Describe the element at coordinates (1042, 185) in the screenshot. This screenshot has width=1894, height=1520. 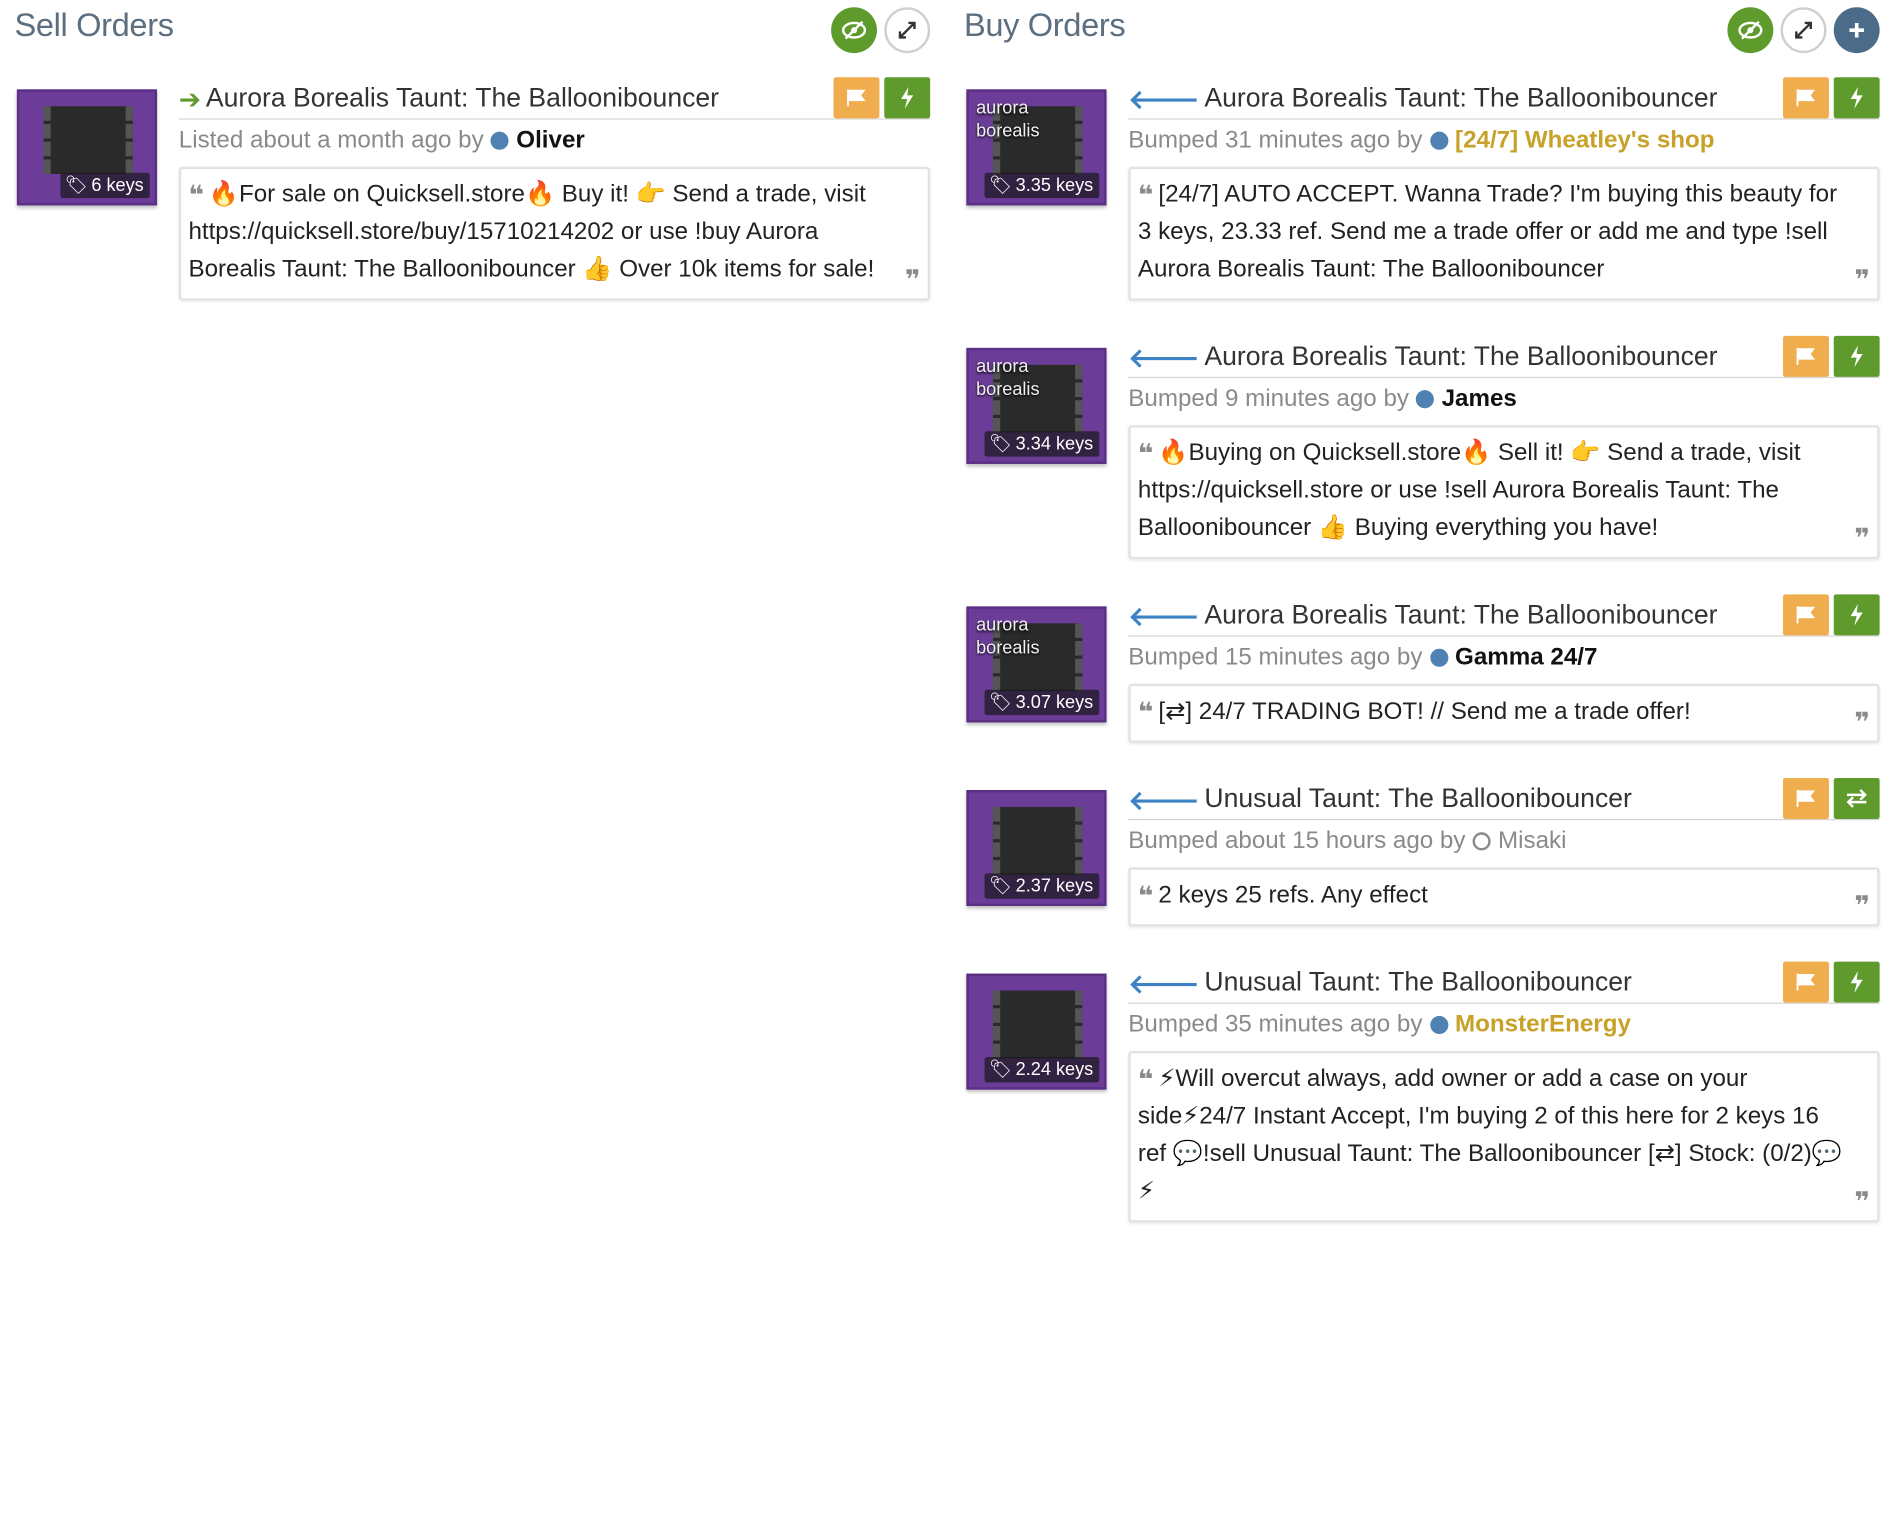
I see `price-tag: 🏷 3.35 keys` at that location.